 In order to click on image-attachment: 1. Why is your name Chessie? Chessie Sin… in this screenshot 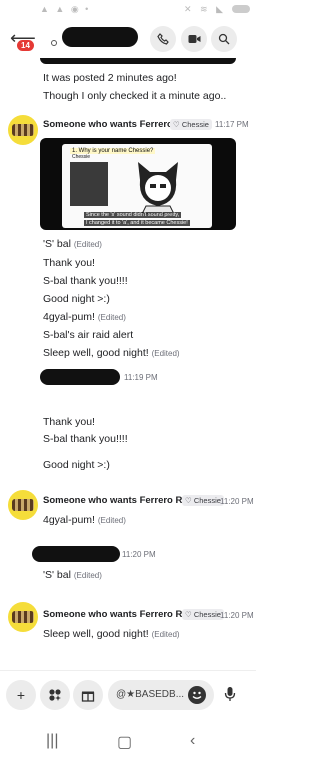, I will do `click(138, 184)`.